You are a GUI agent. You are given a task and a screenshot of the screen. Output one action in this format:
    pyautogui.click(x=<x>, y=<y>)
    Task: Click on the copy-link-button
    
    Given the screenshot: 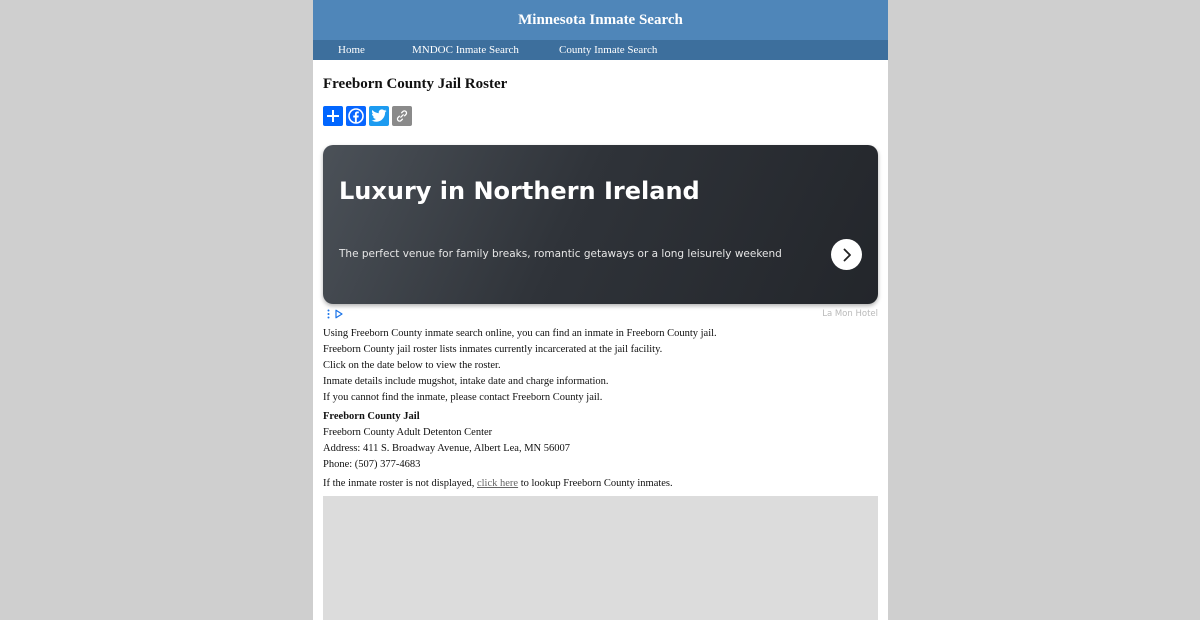 What is the action you would take?
    pyautogui.click(x=402, y=116)
    